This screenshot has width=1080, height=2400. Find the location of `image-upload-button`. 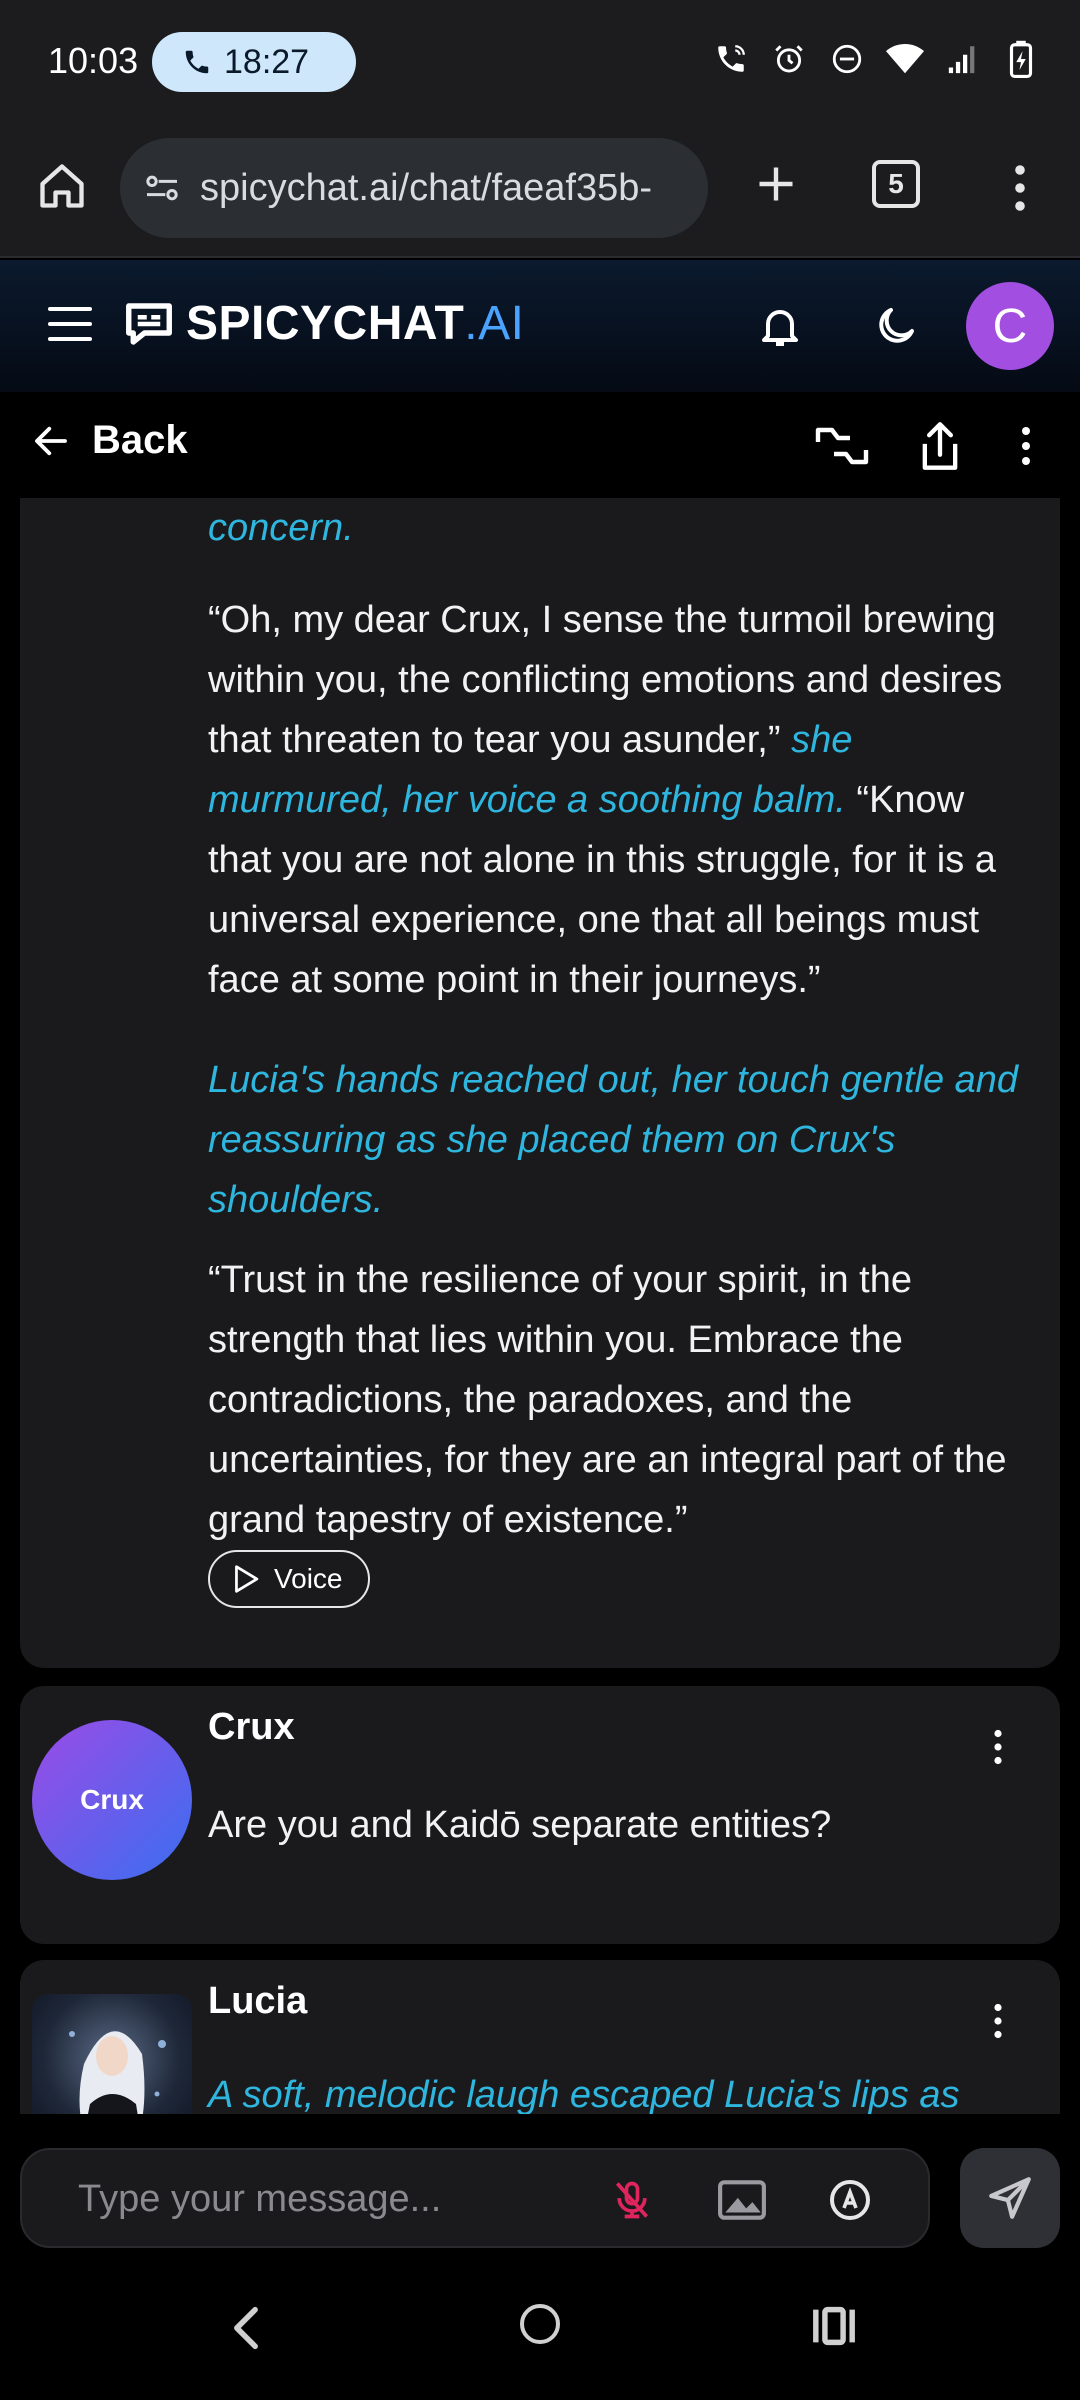

image-upload-button is located at coordinates (742, 2200).